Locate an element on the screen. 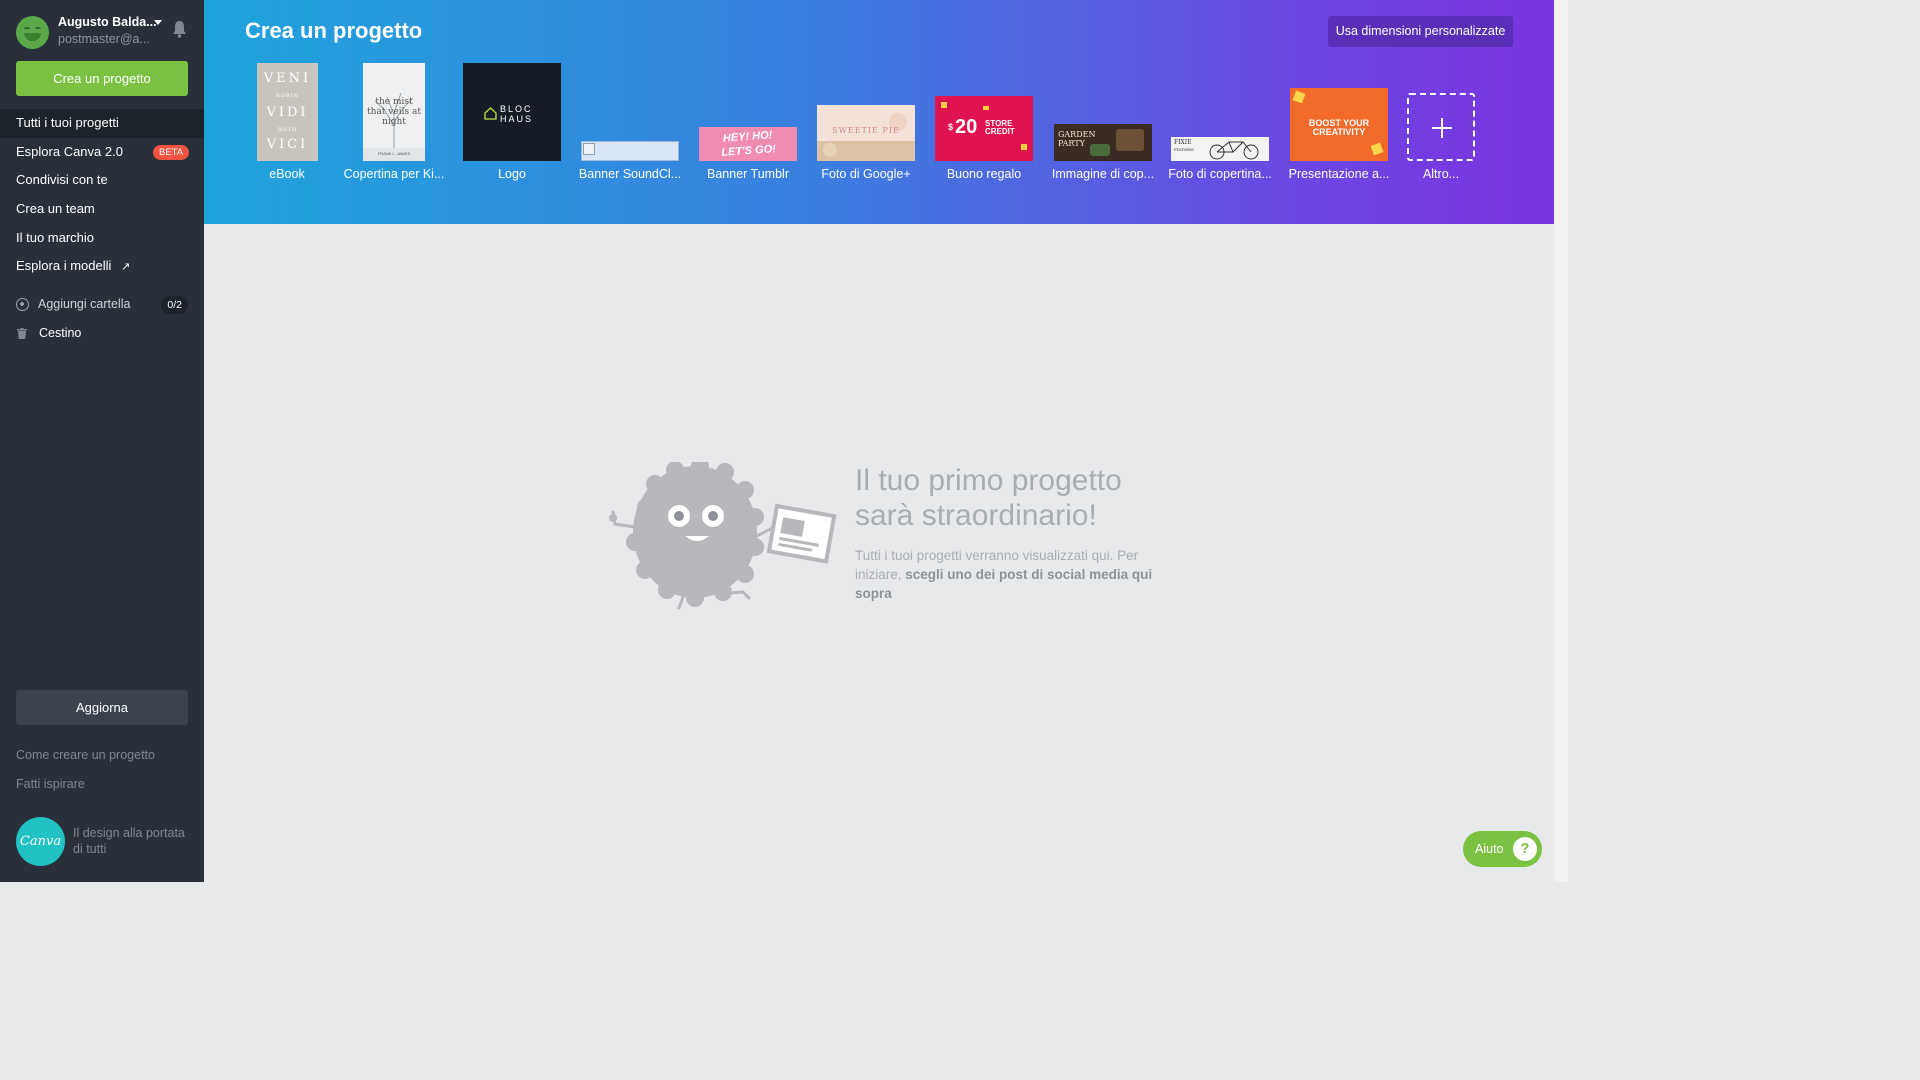  canva-logo: Canva is located at coordinates (40, 841).